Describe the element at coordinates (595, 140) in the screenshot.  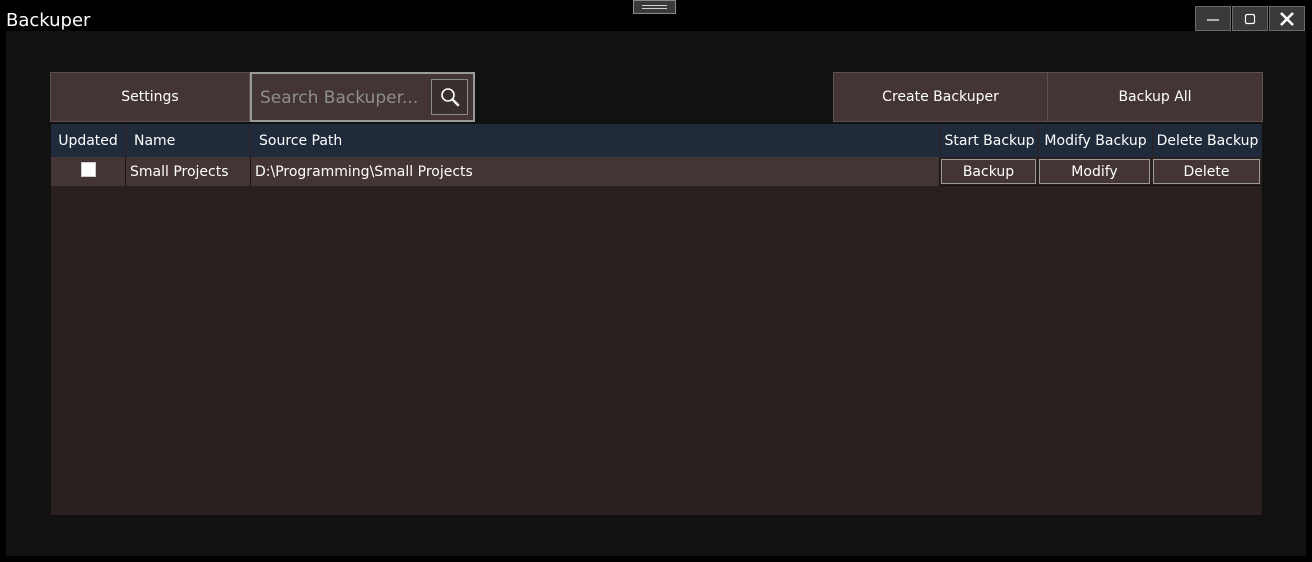
I see `column-header-source-path: Source Path` at that location.